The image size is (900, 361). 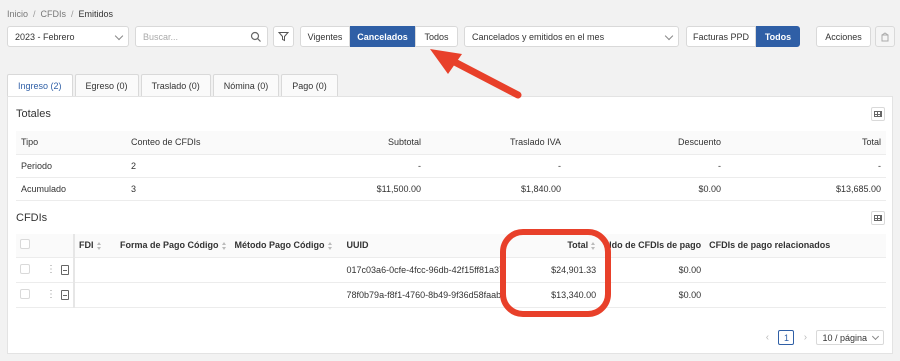 What do you see at coordinates (196, 189) in the screenshot?
I see `cell-conteo: 3` at bounding box center [196, 189].